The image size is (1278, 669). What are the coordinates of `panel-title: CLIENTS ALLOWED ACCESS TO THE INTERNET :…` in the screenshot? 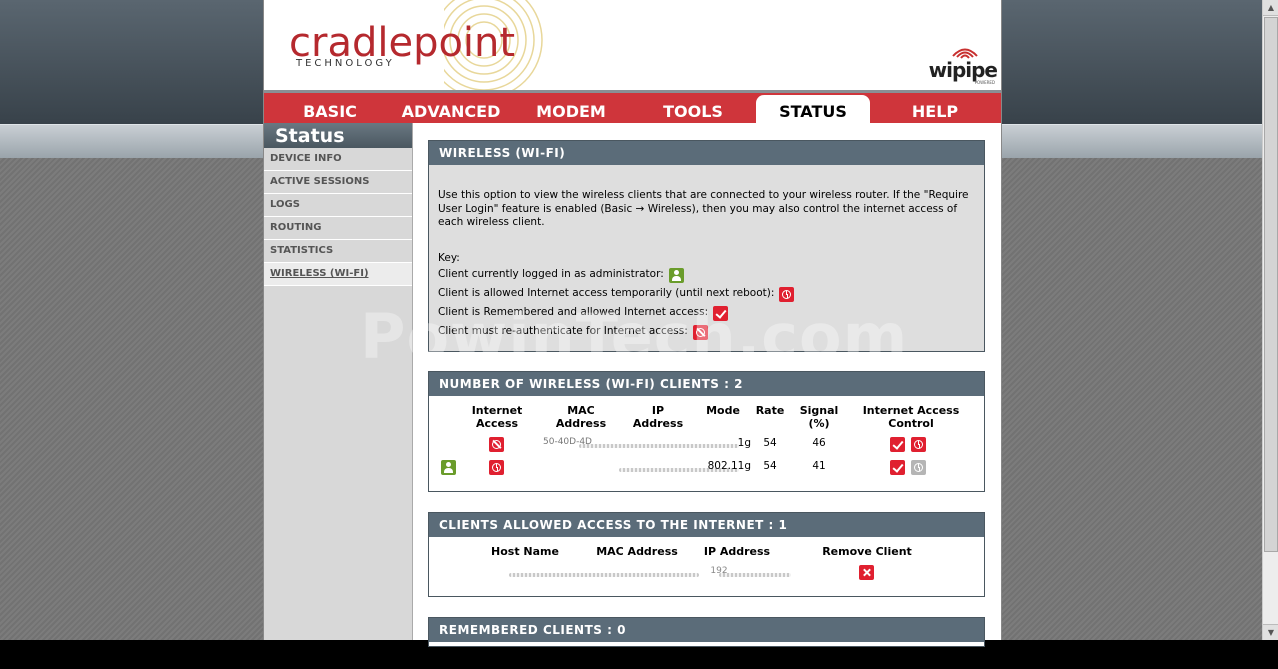 It's located at (706, 525).